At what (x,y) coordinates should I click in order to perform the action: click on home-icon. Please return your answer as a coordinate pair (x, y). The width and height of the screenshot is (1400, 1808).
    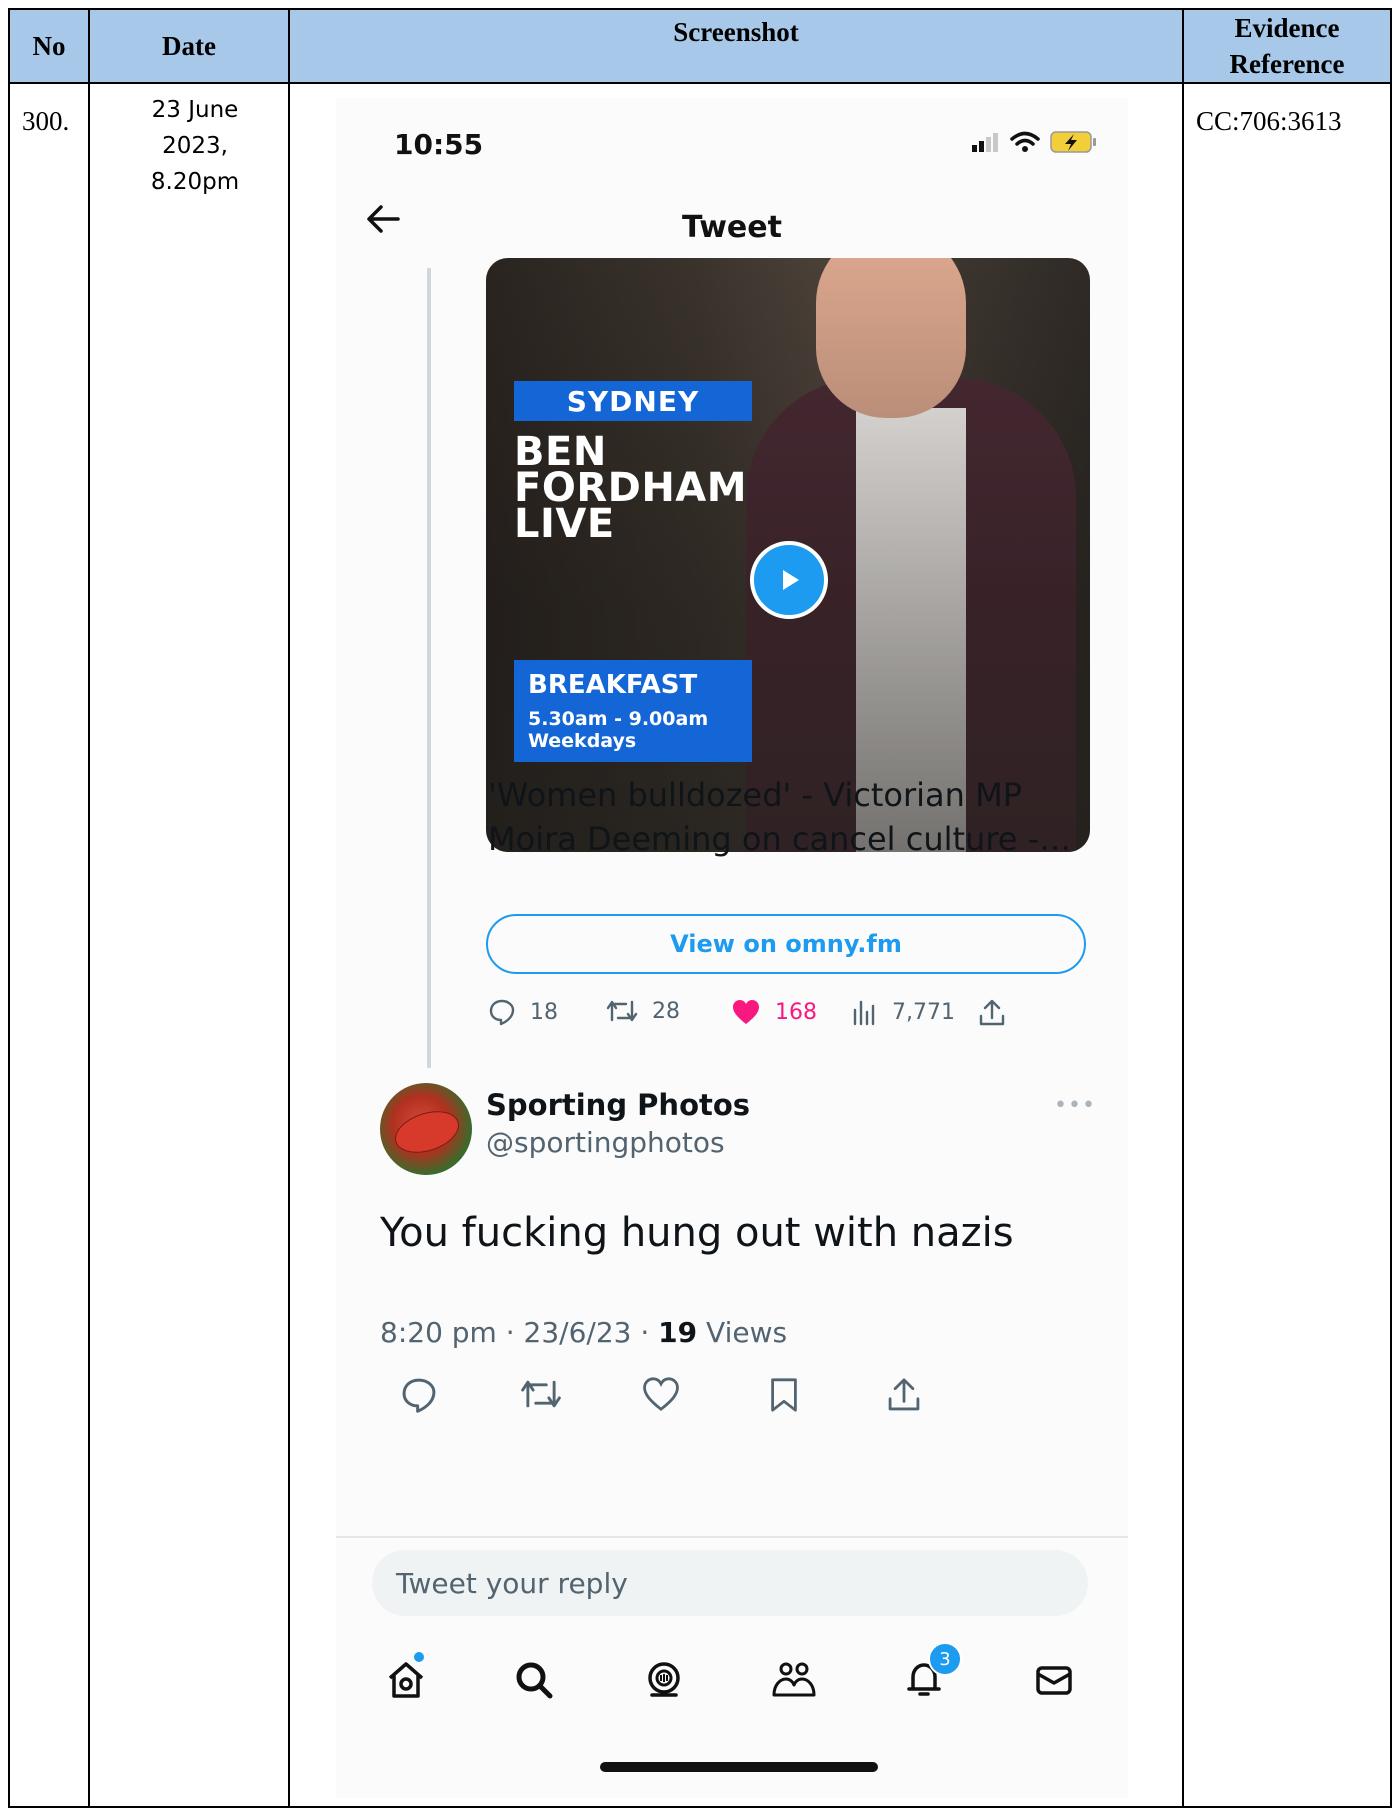
    Looking at the image, I should click on (406, 1680).